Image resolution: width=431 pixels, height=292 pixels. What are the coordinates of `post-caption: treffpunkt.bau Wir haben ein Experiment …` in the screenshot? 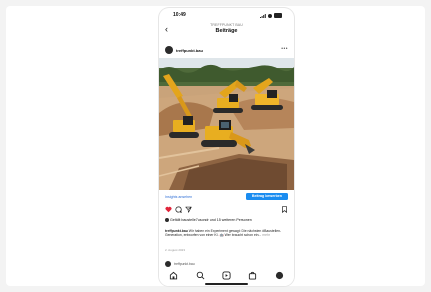 It's located at (227, 233).